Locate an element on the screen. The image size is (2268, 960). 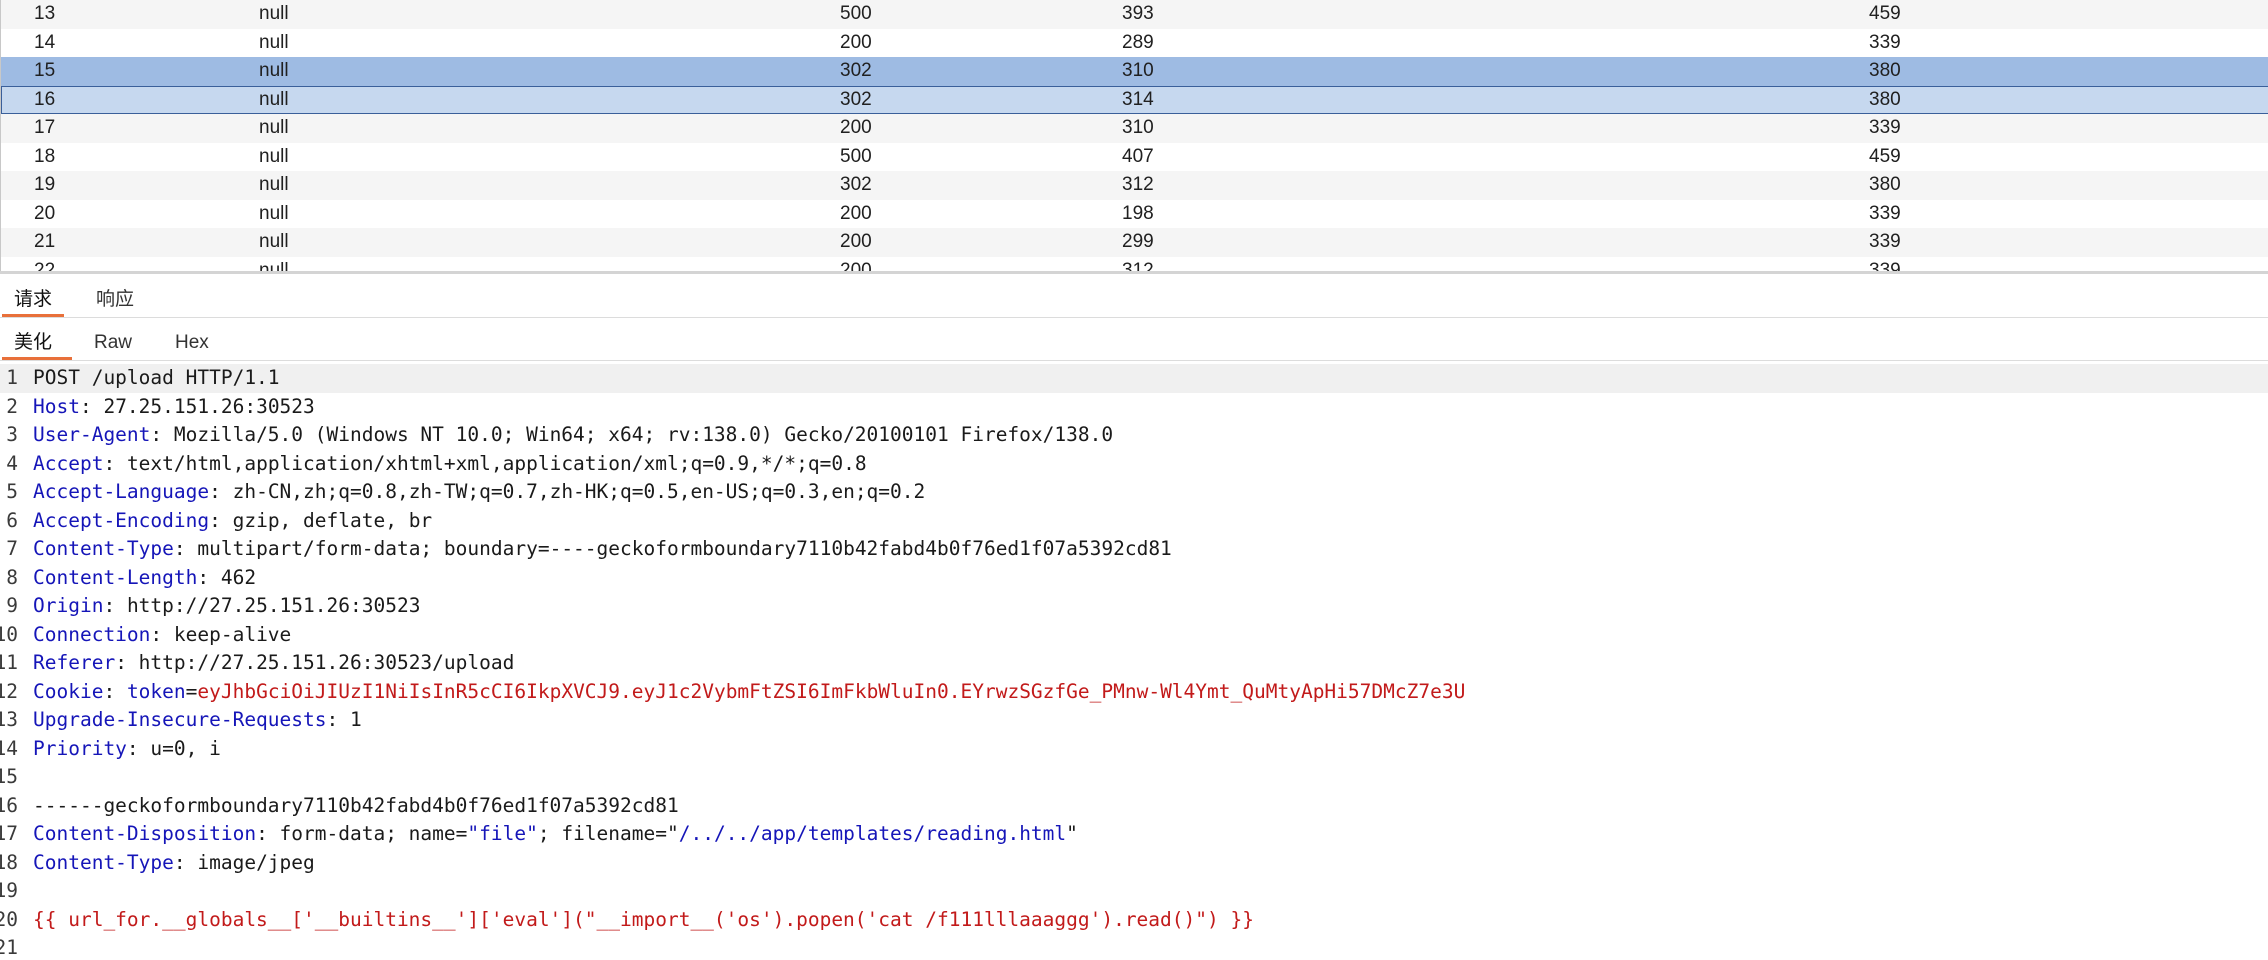
header-value: 1 is located at coordinates (355, 719).